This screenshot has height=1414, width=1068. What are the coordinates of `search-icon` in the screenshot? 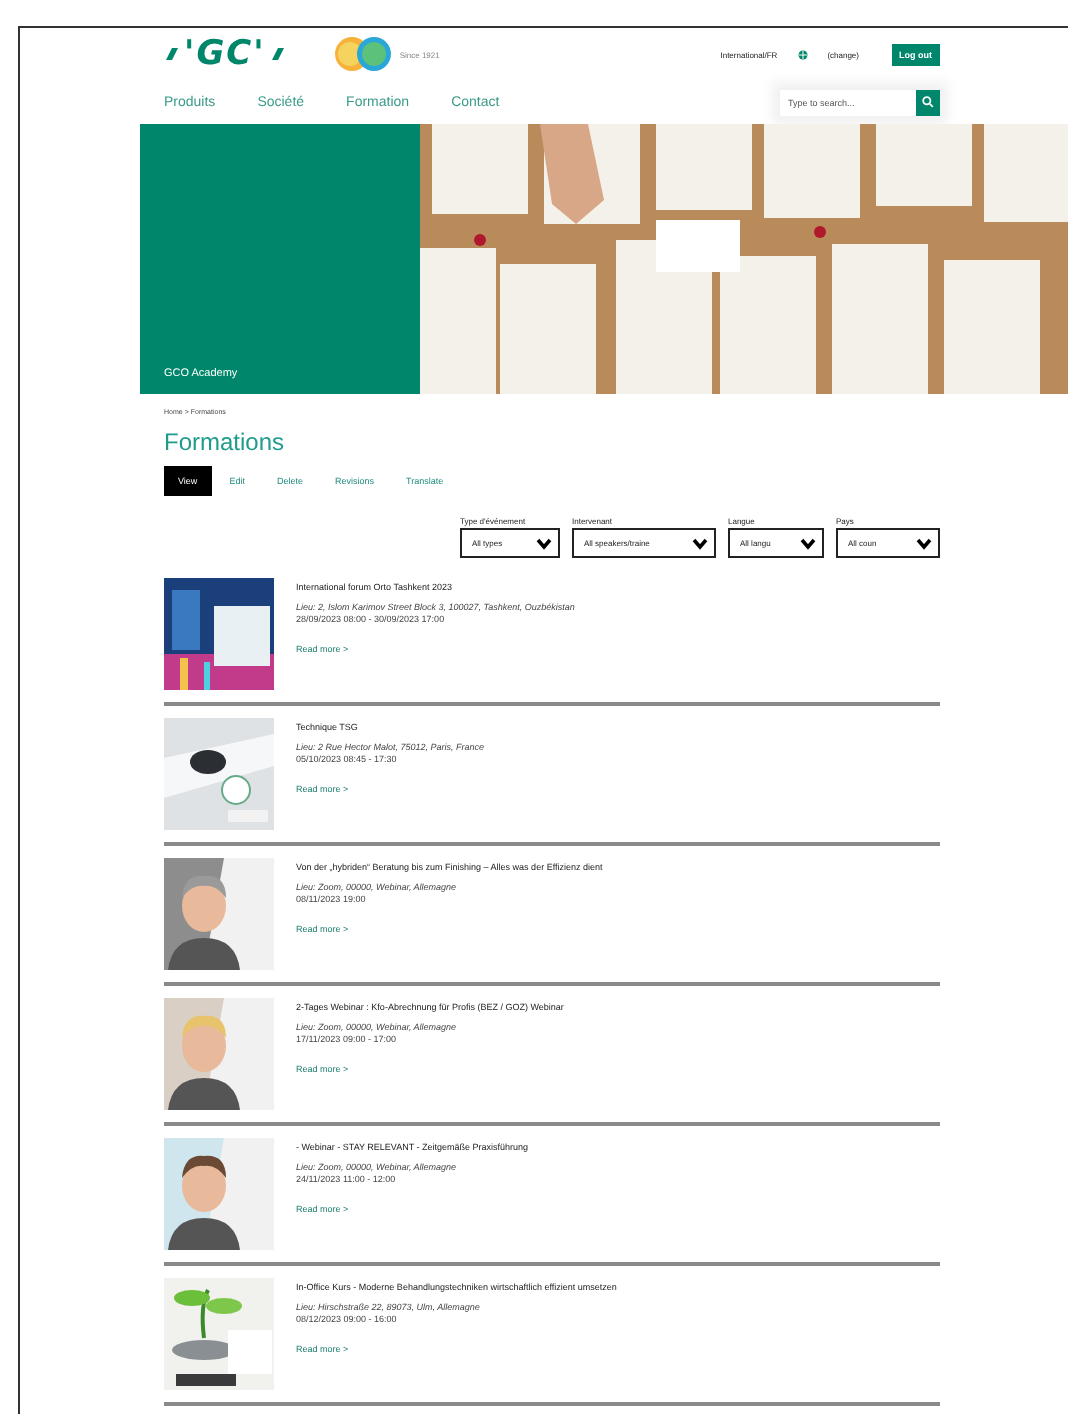 It's located at (928, 102).